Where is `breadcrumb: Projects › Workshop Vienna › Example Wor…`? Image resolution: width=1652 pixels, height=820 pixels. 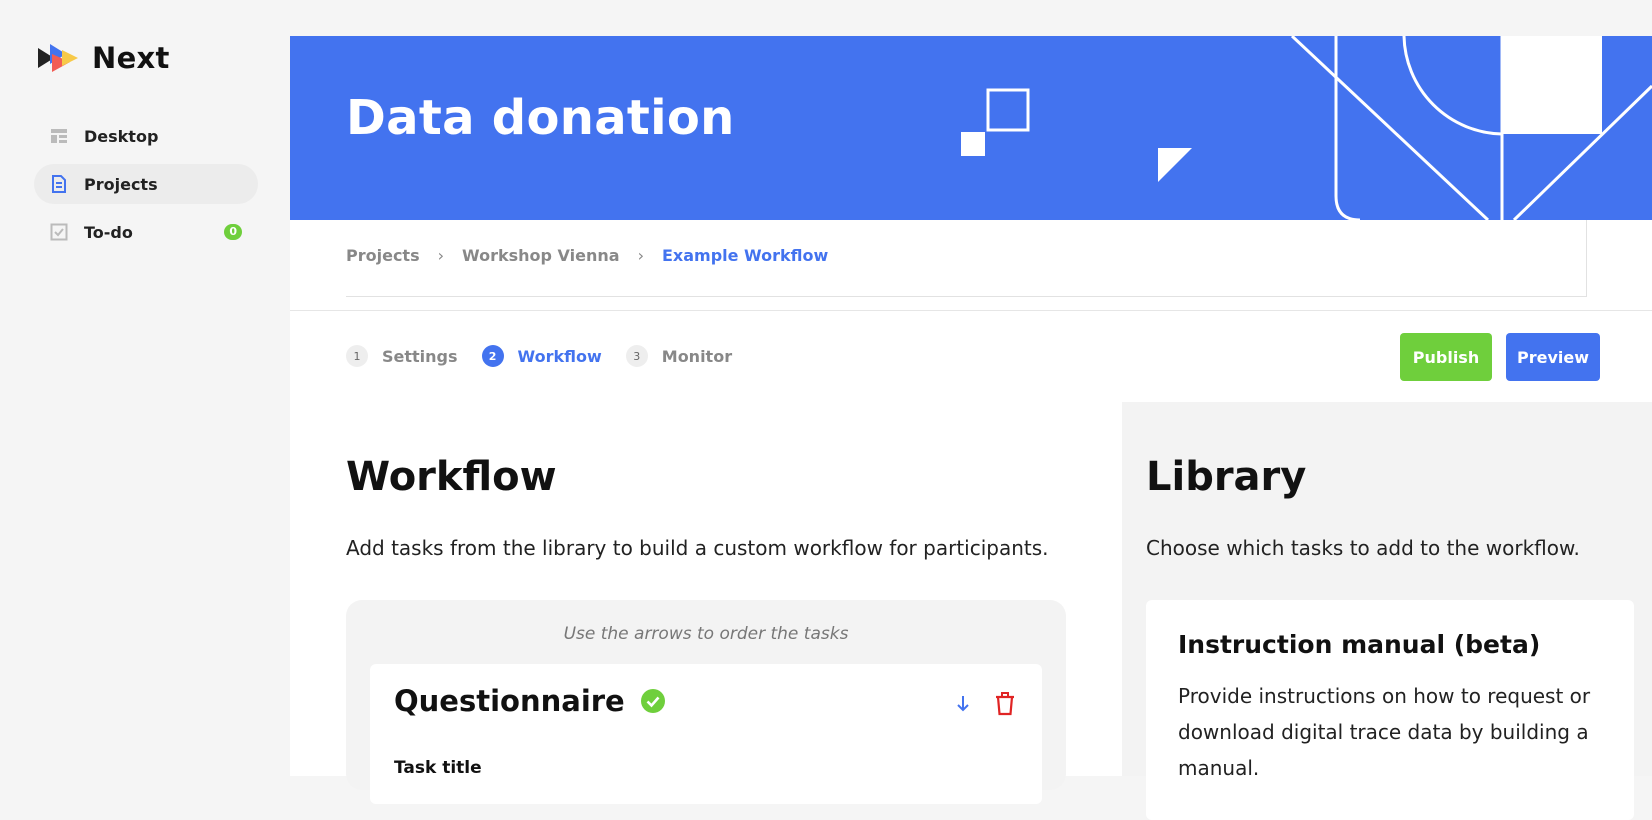 breadcrumb: Projects › Workshop Vienna › Example Wor… is located at coordinates (587, 255).